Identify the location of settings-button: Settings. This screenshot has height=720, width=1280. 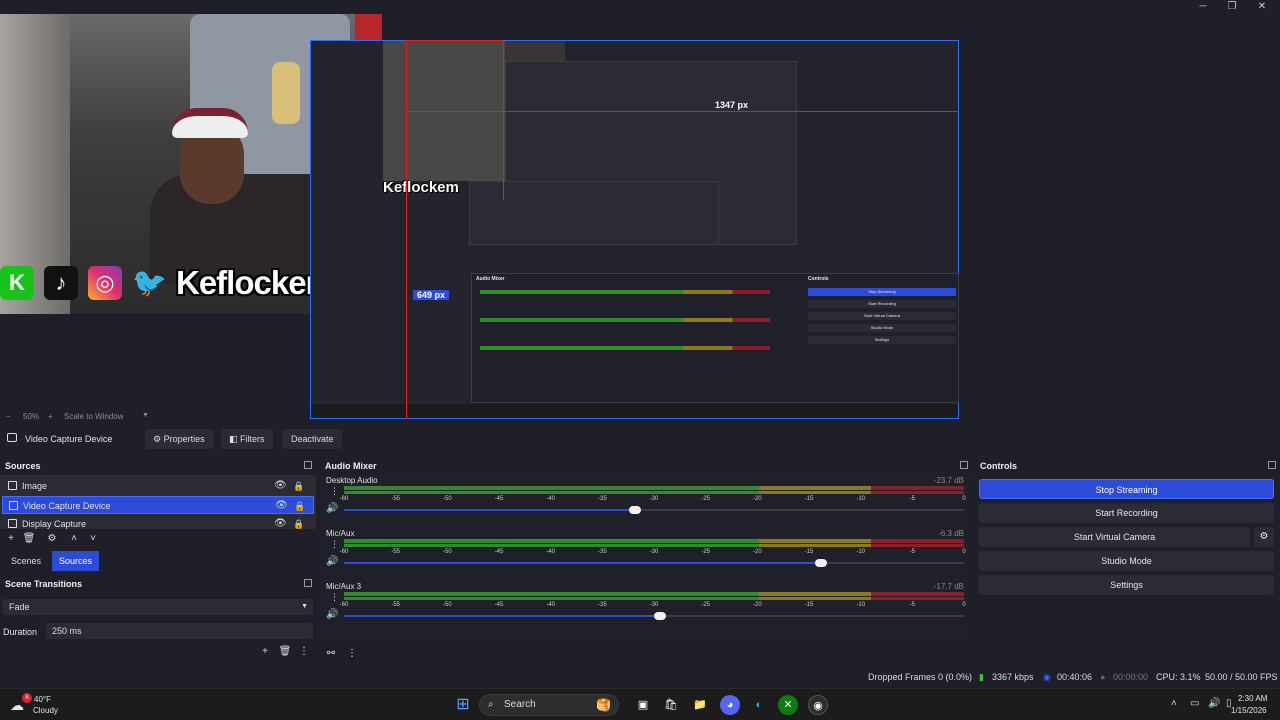
(1126, 585).